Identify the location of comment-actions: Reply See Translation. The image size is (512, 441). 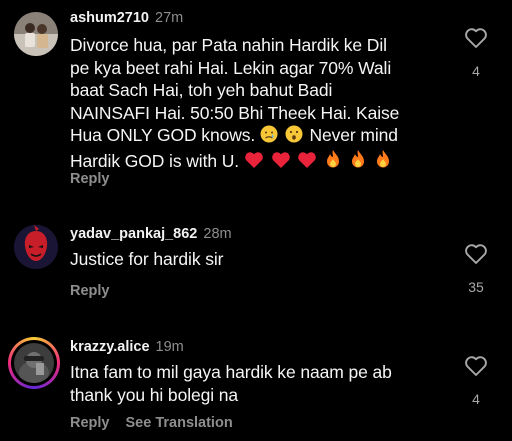
(159, 423).